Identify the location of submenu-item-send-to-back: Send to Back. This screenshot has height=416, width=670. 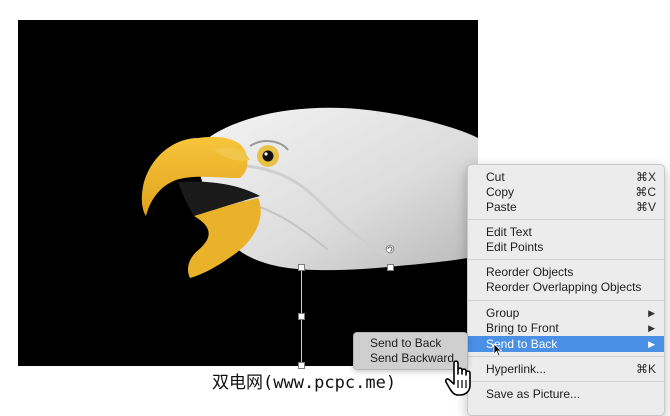
(405, 343).